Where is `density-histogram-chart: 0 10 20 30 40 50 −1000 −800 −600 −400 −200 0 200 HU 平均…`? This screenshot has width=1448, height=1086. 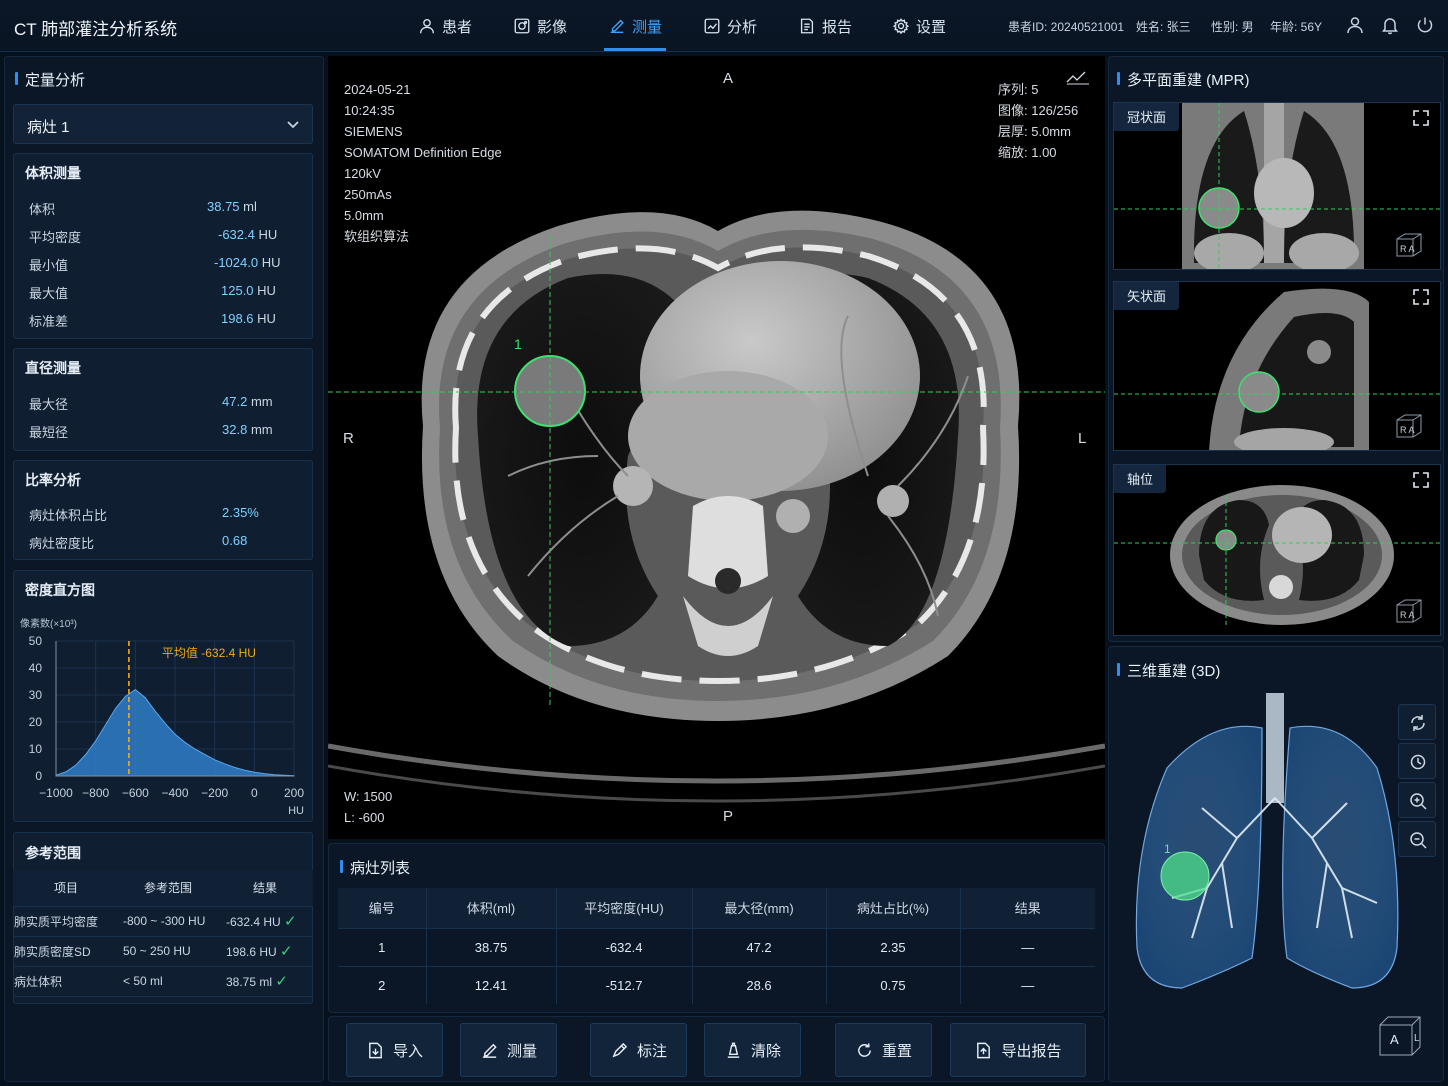
density-histogram-chart: 0 10 20 30 40 50 −1000 −800 −600 −400 −200 0 200 HU 平均… is located at coordinates (167, 725).